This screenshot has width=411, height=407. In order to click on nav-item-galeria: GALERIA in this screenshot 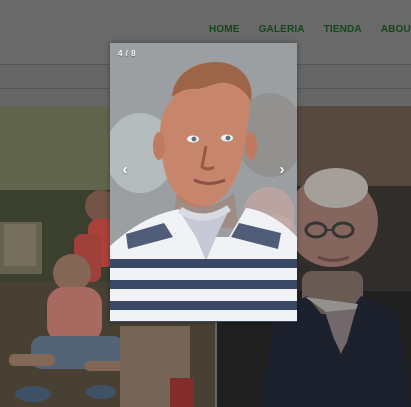, I will do `click(282, 29)`.